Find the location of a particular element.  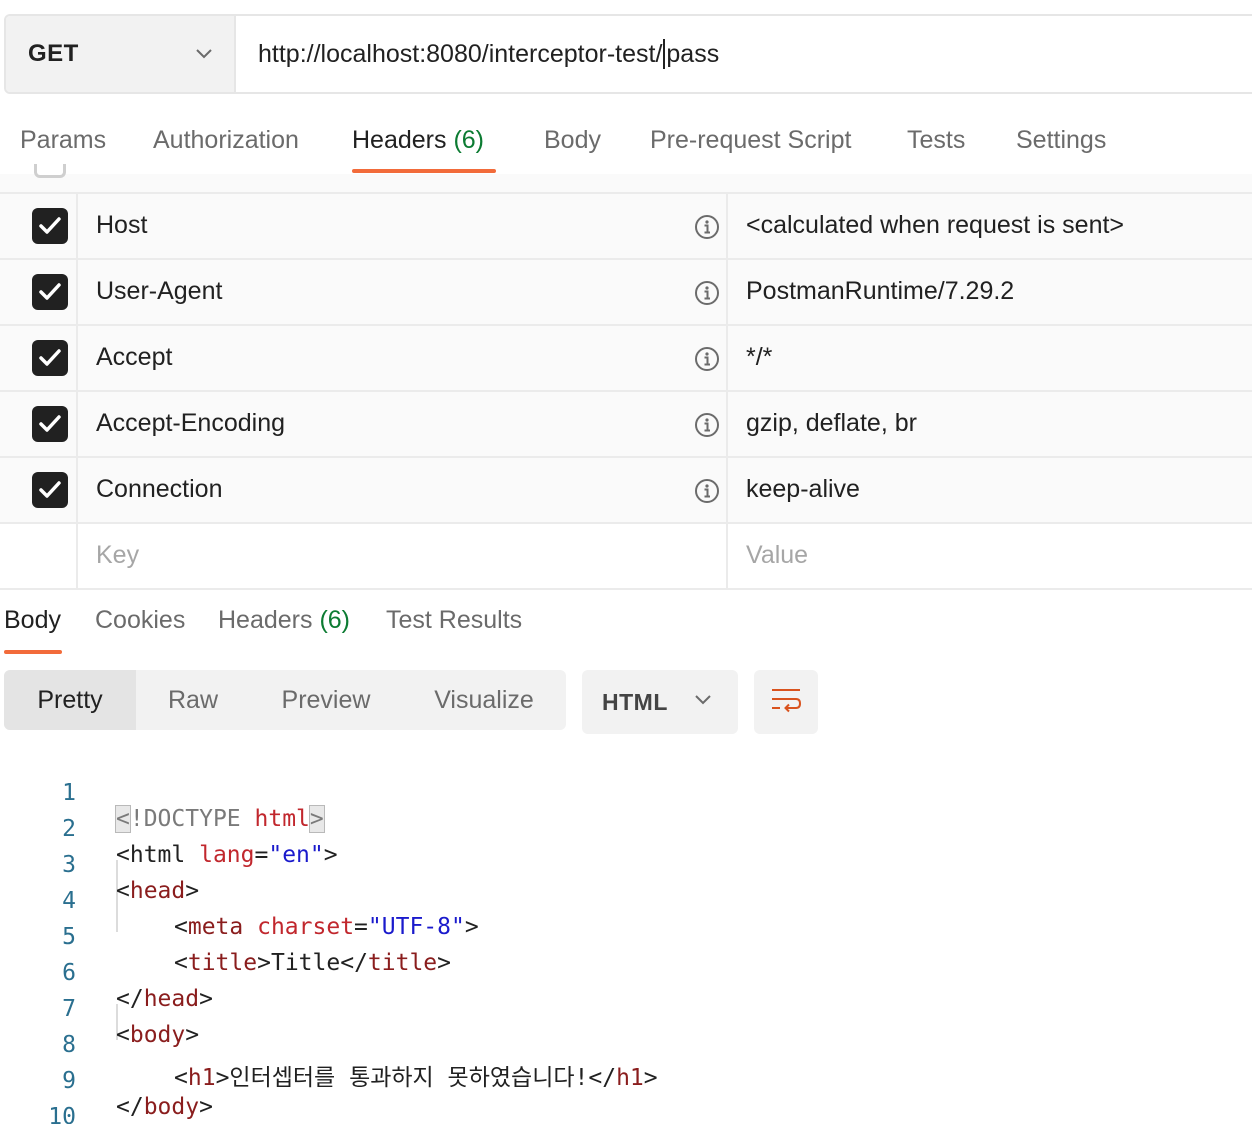

tab-settings: Settings is located at coordinates (1061, 140).